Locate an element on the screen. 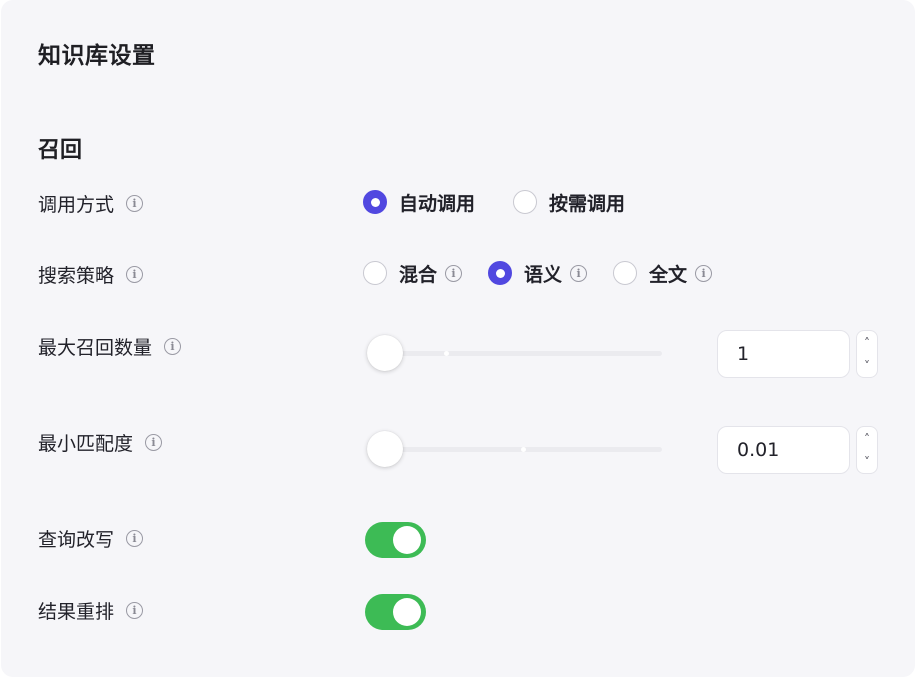  page-title: 知识库设置 is located at coordinates (97, 56).